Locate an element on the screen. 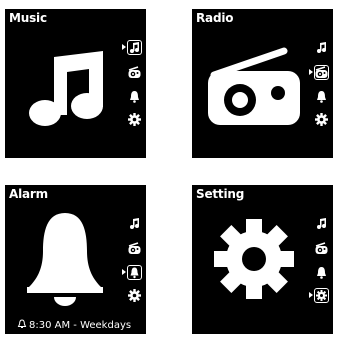 This screenshot has height=339, width=338. alarm-time-label: 8:30 AM - Weekdays is located at coordinates (80, 325).